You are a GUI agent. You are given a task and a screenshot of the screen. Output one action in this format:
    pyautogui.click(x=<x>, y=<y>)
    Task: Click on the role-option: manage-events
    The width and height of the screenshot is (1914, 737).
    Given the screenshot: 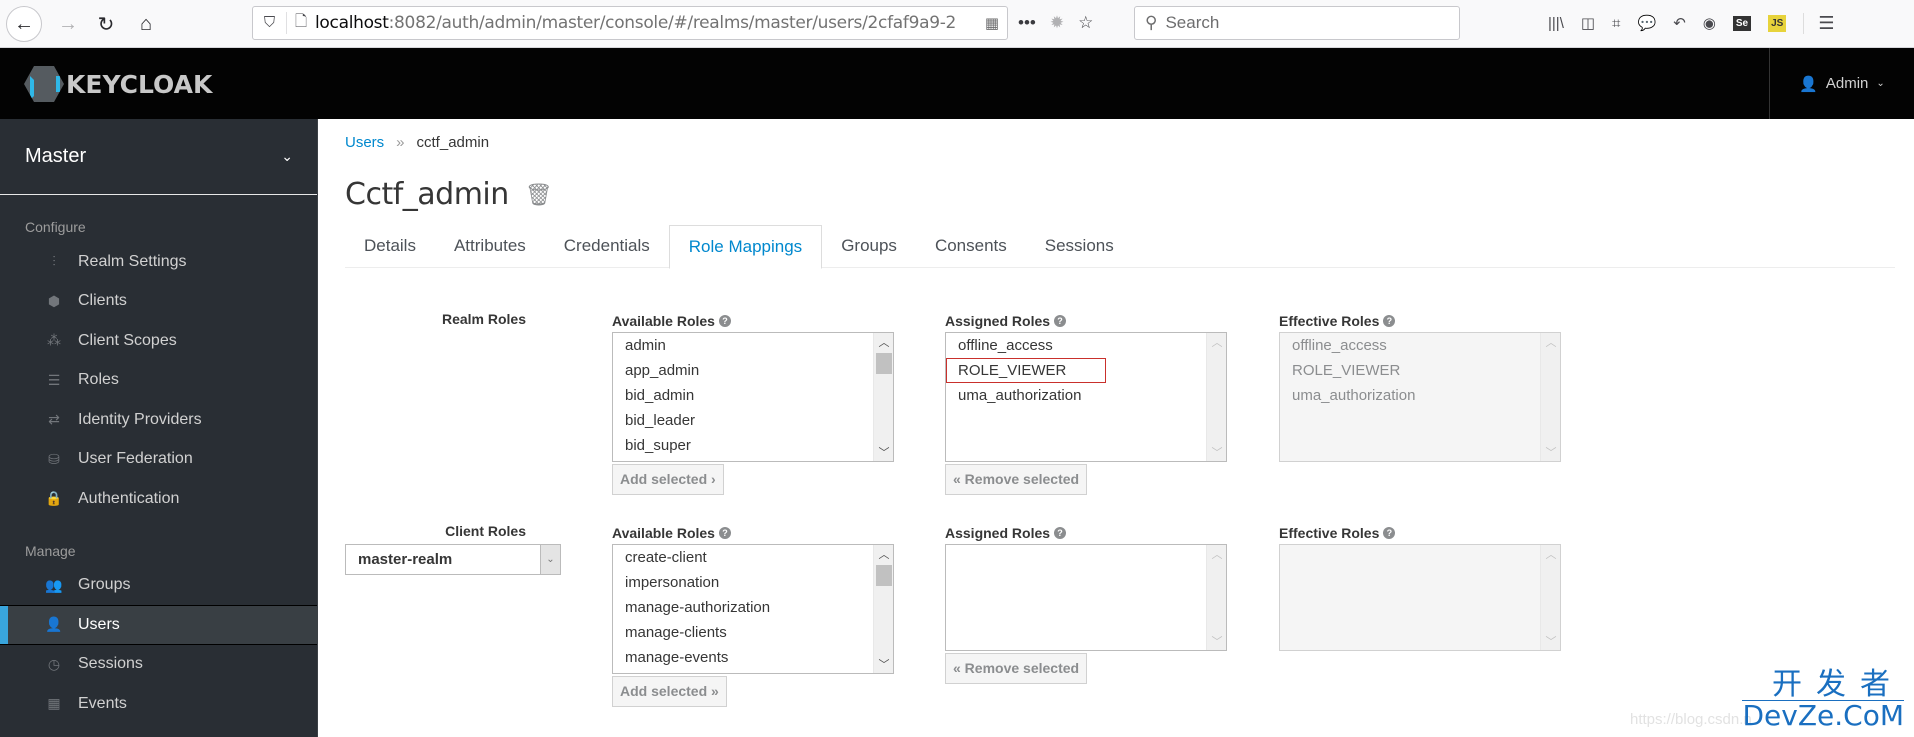 What is the action you would take?
    pyautogui.click(x=753, y=657)
    